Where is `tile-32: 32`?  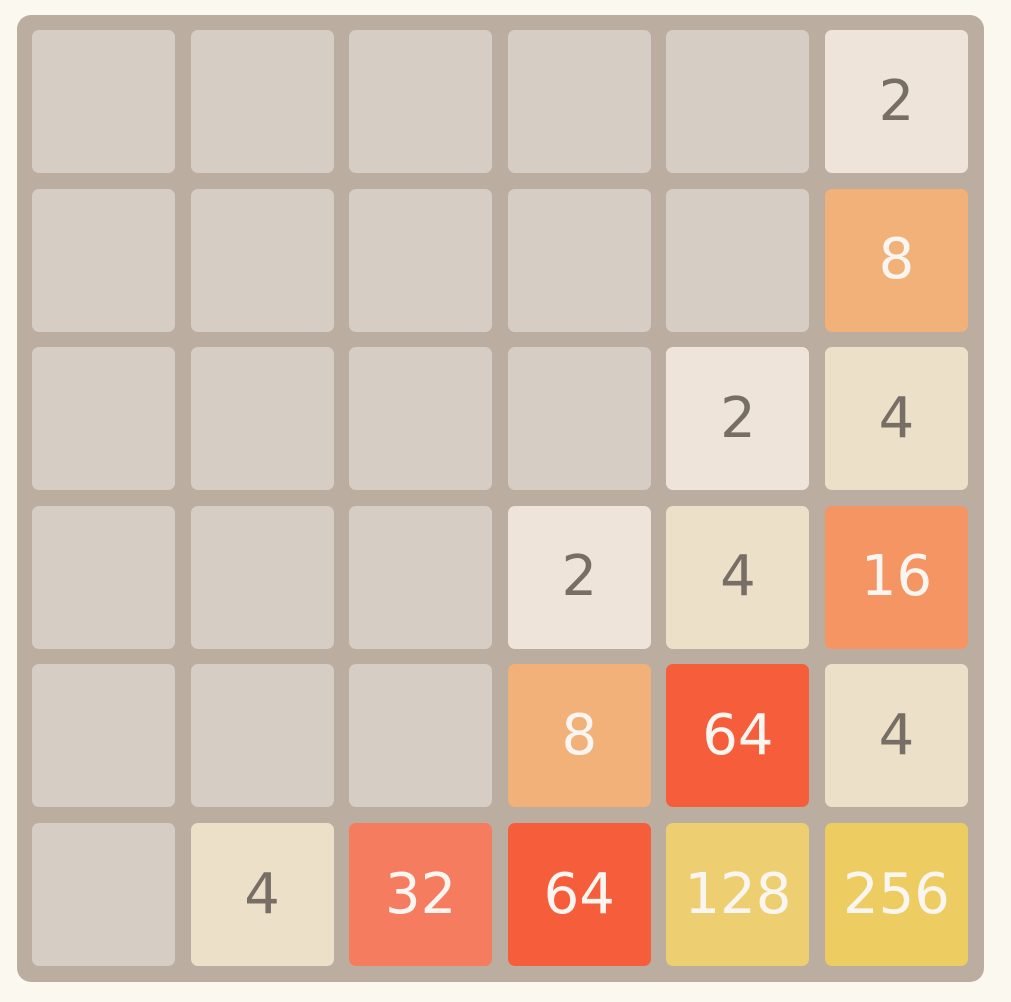 tile-32: 32 is located at coordinates (421, 894).